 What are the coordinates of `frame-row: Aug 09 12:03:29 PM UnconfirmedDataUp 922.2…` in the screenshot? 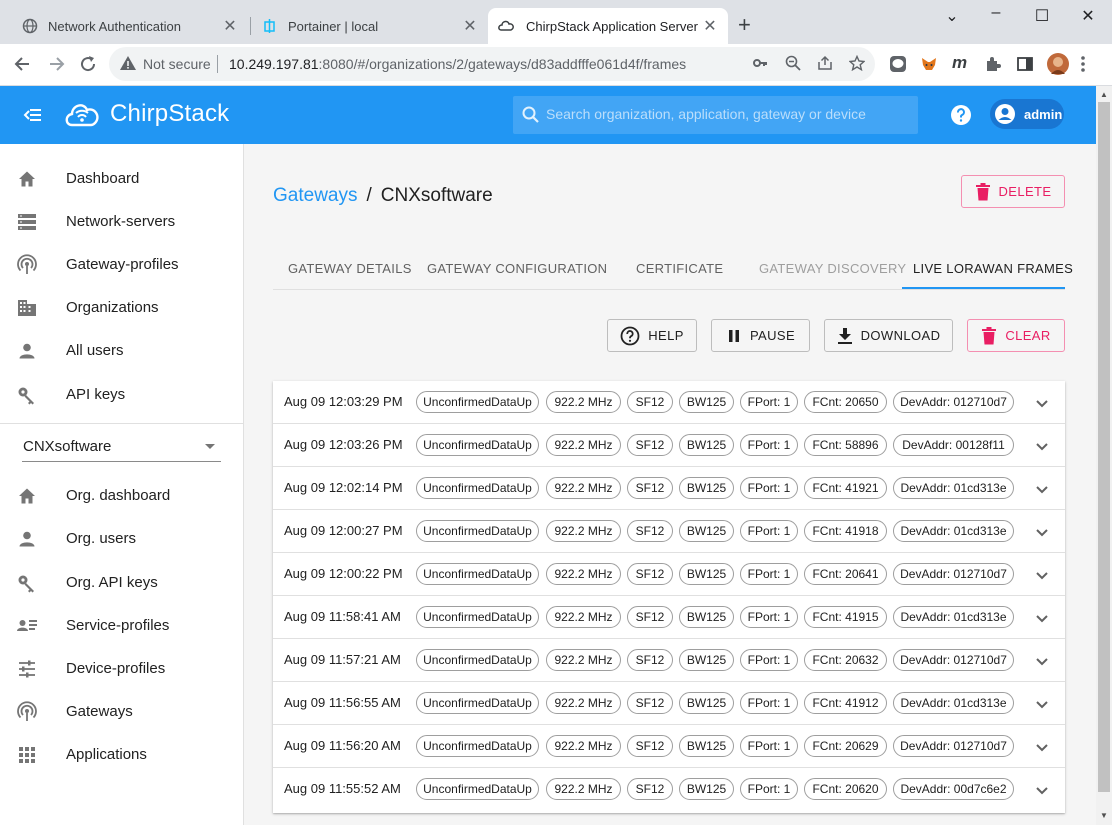 It's located at (669, 402).